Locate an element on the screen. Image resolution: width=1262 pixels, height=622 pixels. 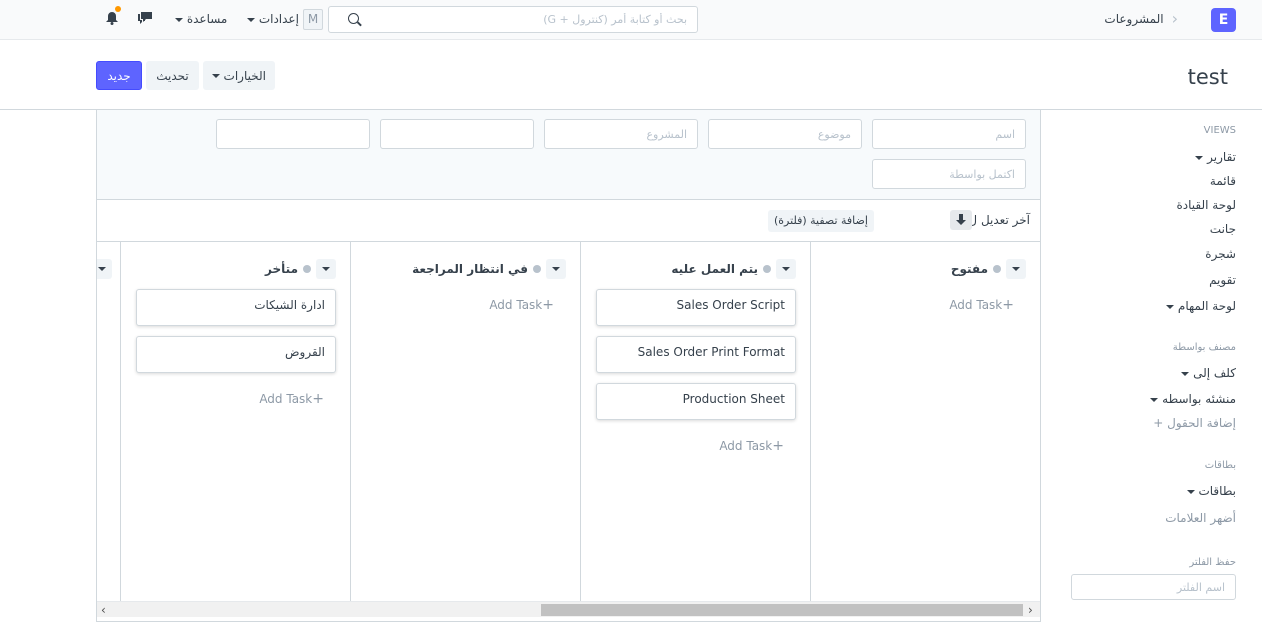
sidebar-item-label: بطاقات is located at coordinates (1217, 491).